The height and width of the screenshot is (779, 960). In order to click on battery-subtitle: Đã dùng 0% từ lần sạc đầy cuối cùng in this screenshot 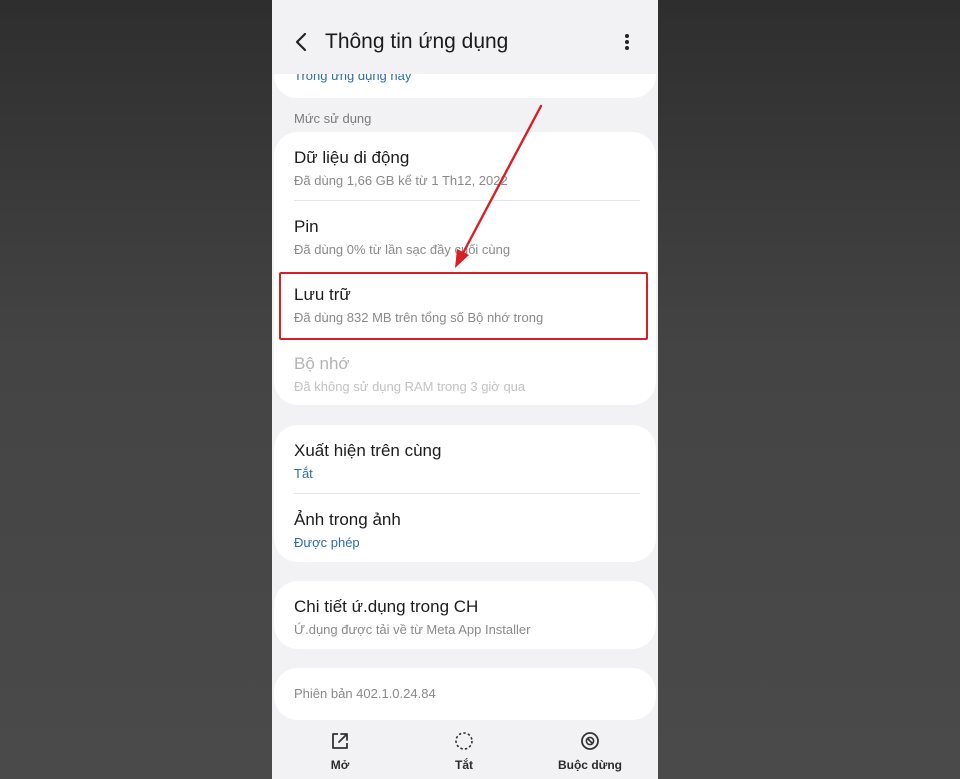, I will do `click(402, 249)`.